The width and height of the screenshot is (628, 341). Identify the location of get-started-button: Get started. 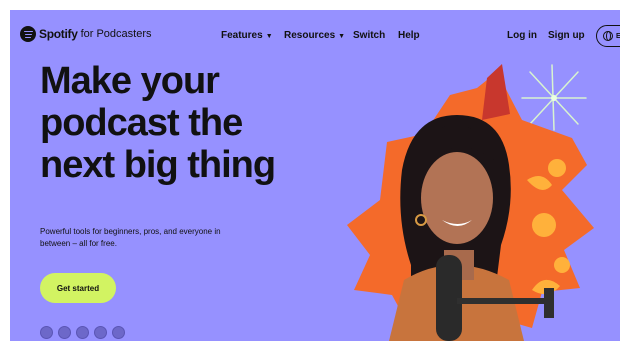
(78, 288).